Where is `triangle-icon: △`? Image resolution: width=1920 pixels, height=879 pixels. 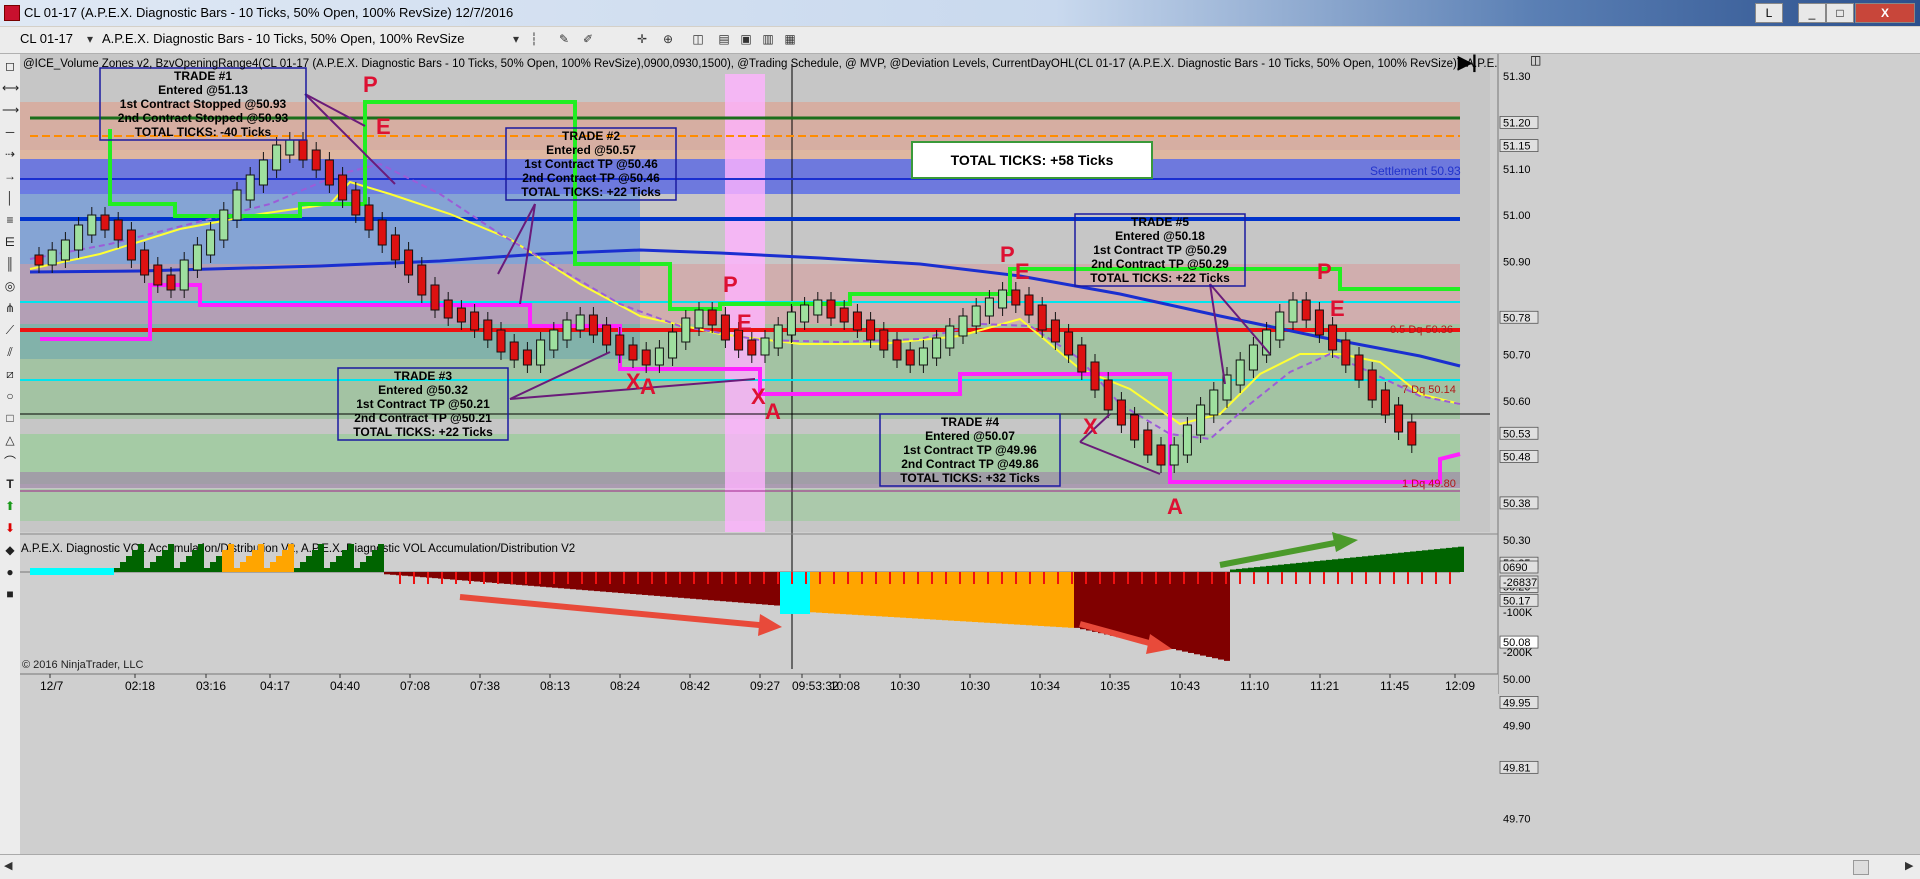 triangle-icon: △ is located at coordinates (10, 440).